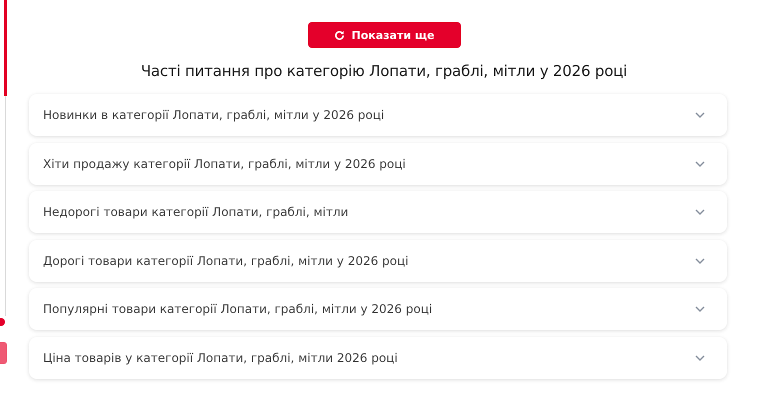  I want to click on faq-question: Популярні товари категорії Лопати, граблі, мітли у 2026 році, so click(378, 309).